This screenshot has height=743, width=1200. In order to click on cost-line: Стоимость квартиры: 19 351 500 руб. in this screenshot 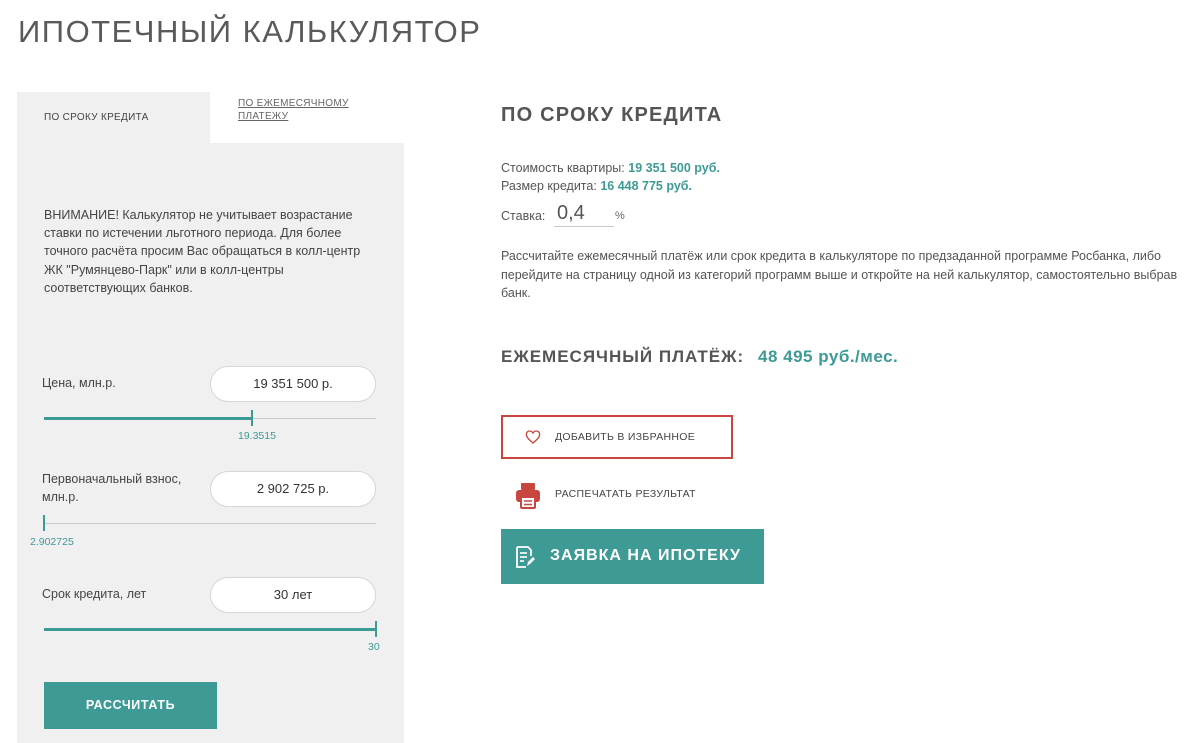, I will do `click(610, 168)`.